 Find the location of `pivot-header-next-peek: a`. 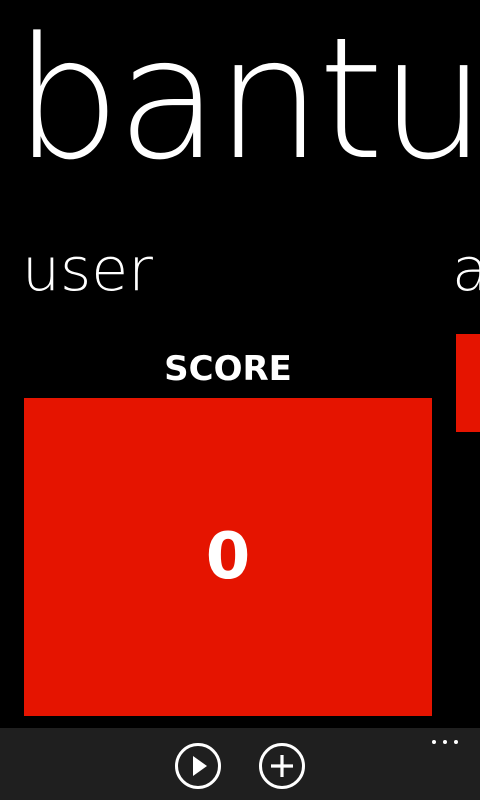

pivot-header-next-peek: a is located at coordinates (466, 270).